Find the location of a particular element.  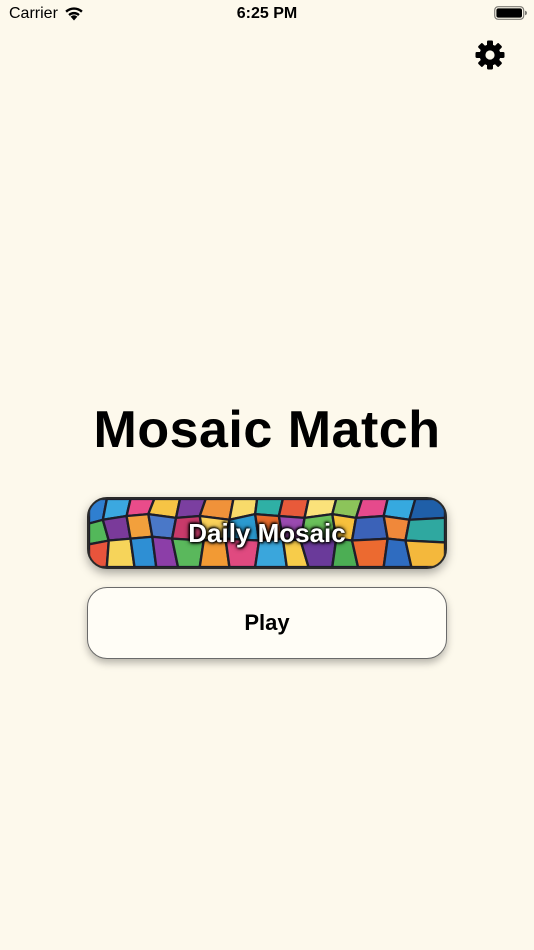

play-label: Play is located at coordinates (267, 622).